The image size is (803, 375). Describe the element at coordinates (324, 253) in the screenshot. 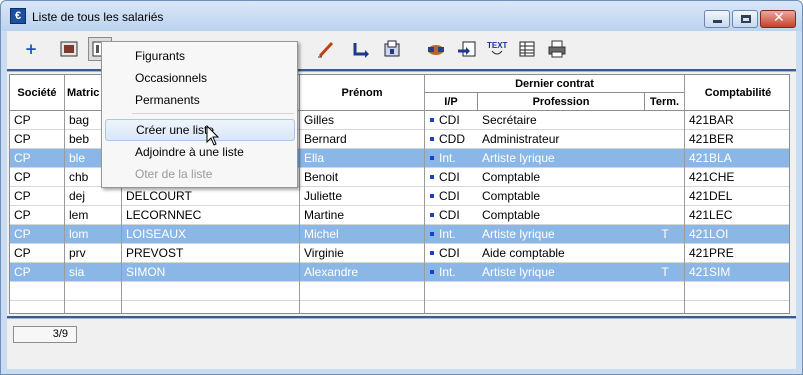

I see `cell-prenom: Virginie` at that location.